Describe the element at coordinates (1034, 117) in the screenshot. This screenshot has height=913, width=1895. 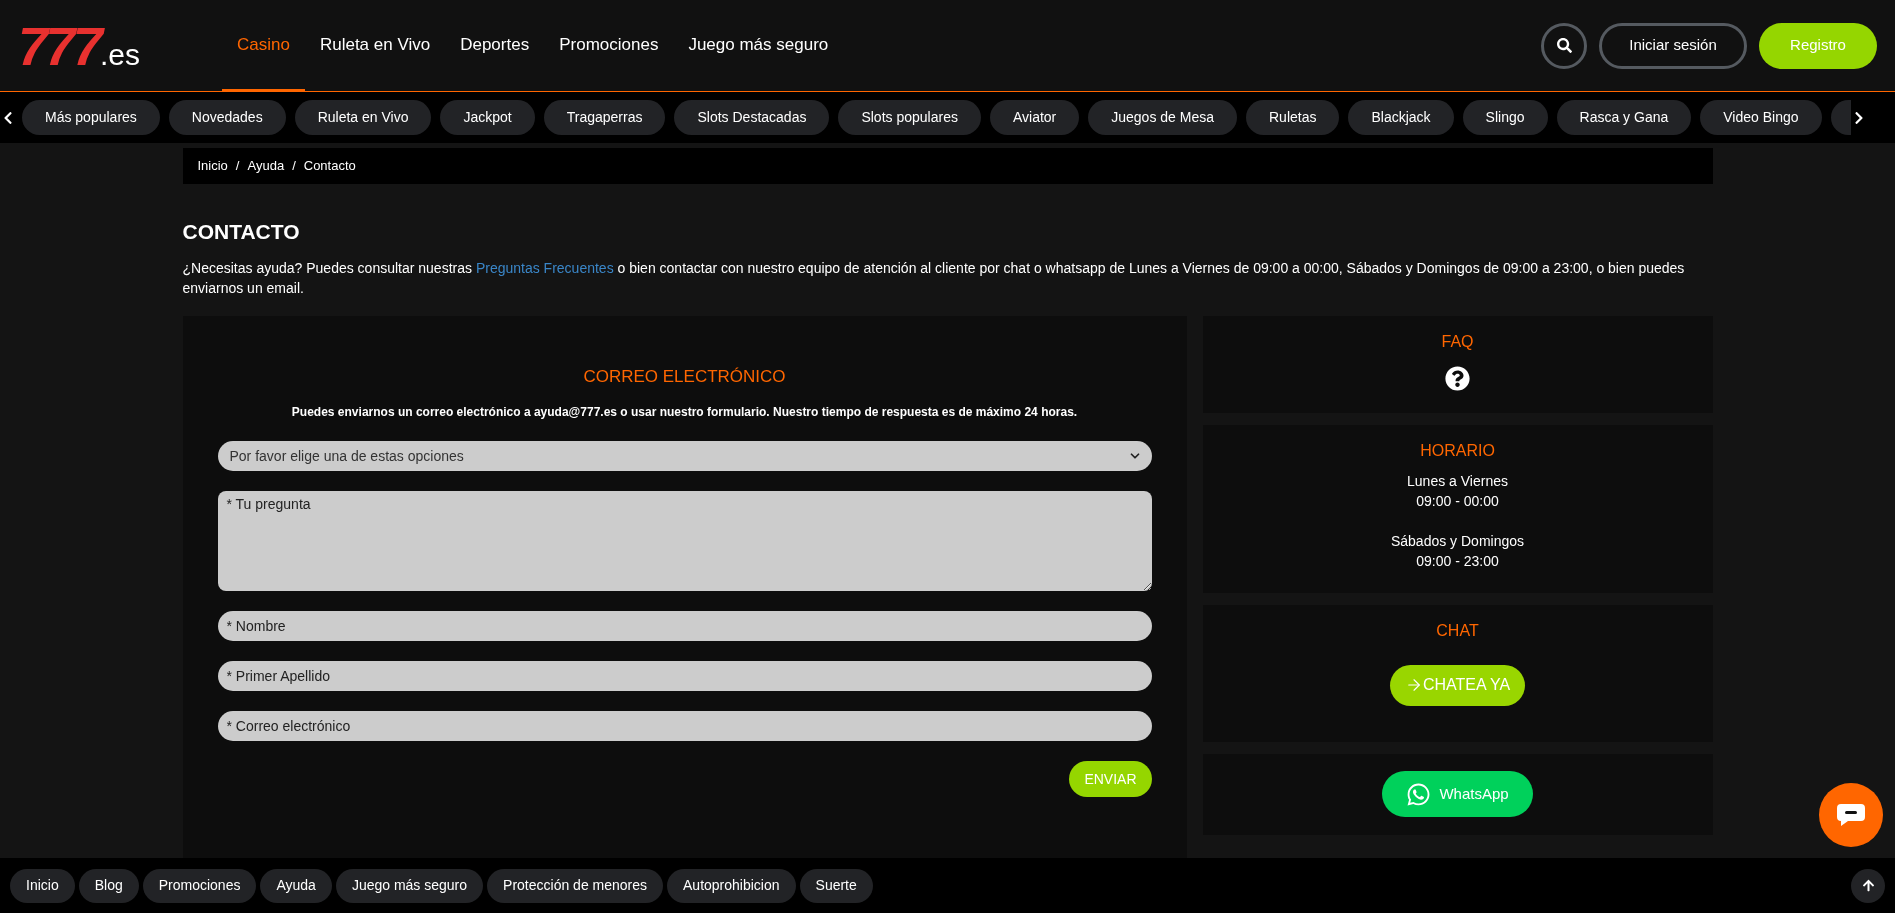
I see `category-chip: Aviator` at that location.